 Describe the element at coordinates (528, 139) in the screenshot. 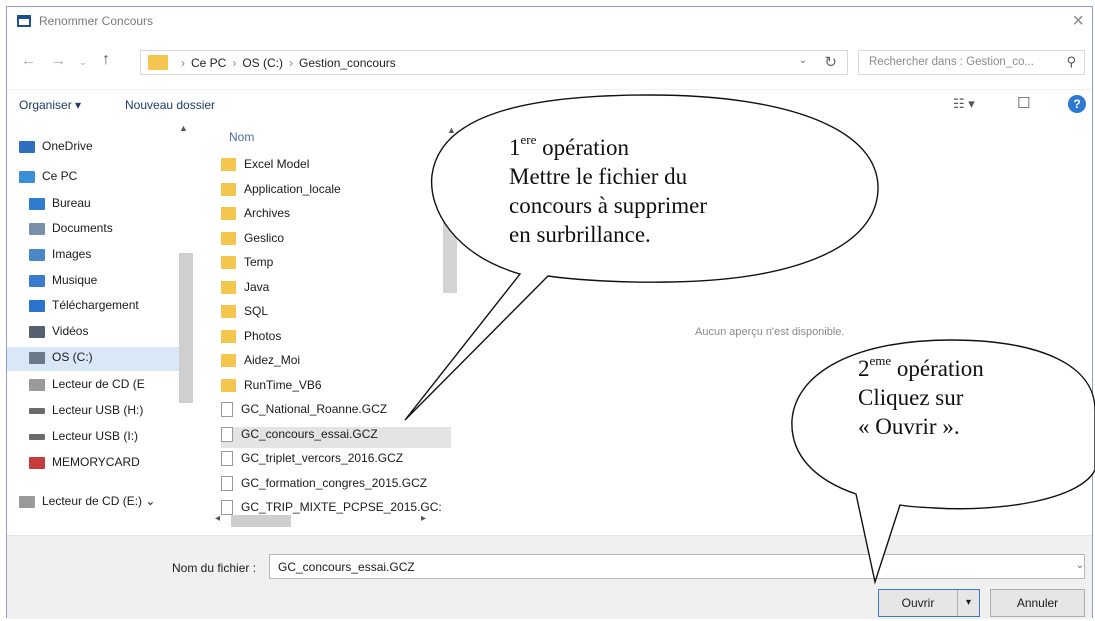

I see `callout-ordinal: ere` at that location.